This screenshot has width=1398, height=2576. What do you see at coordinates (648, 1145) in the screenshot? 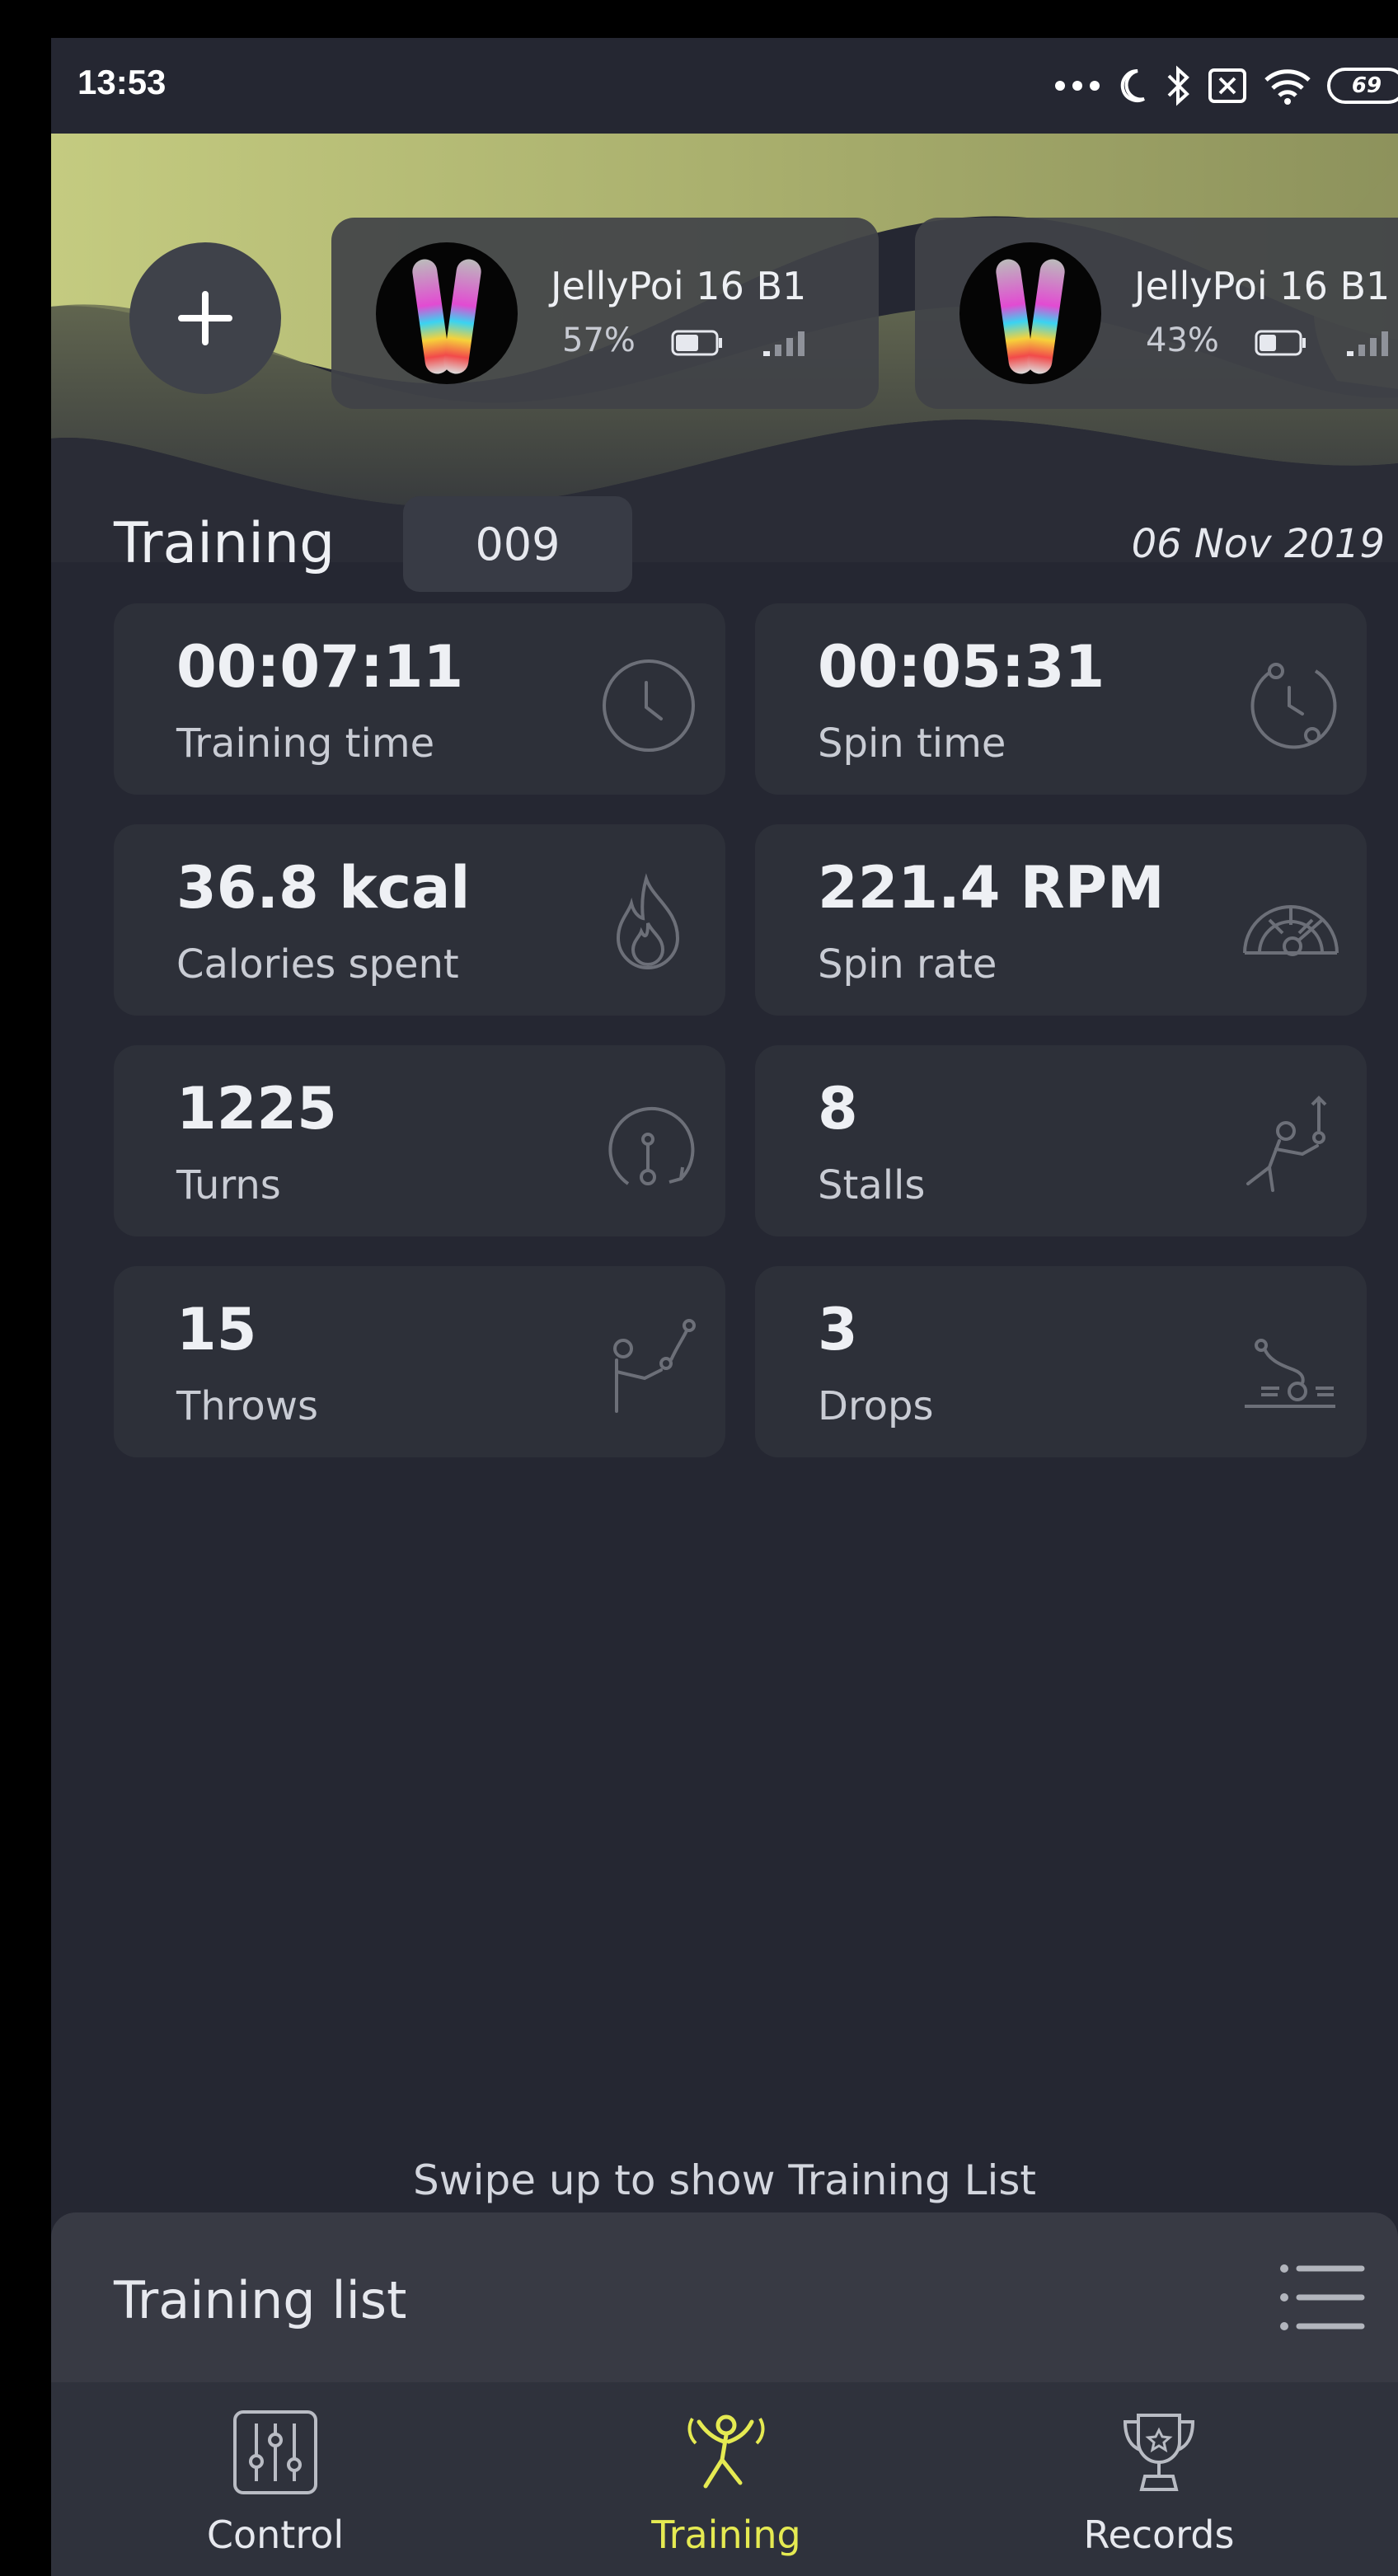
I see `turns-icon` at bounding box center [648, 1145].